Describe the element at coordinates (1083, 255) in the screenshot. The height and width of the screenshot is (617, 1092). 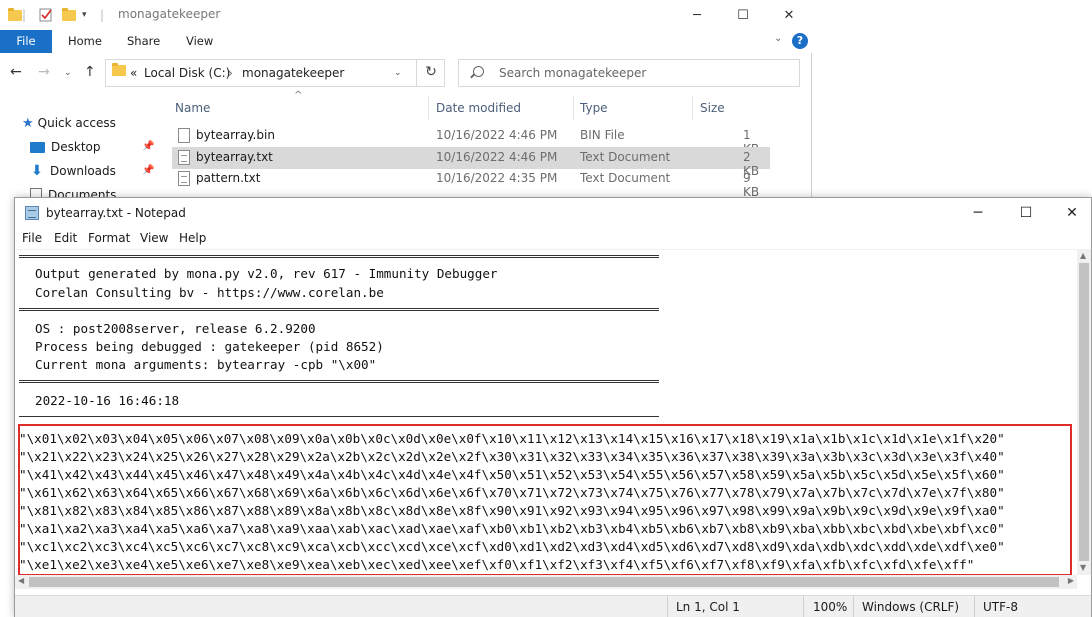
I see `scroll-up-arrow-icon: ▲` at that location.